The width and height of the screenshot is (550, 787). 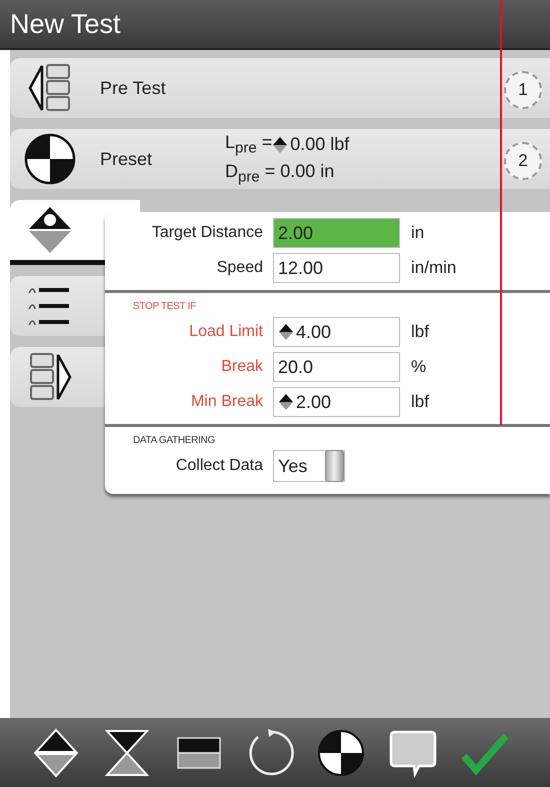 What do you see at coordinates (336, 367) in the screenshot?
I see `input-field: 20.0` at bounding box center [336, 367].